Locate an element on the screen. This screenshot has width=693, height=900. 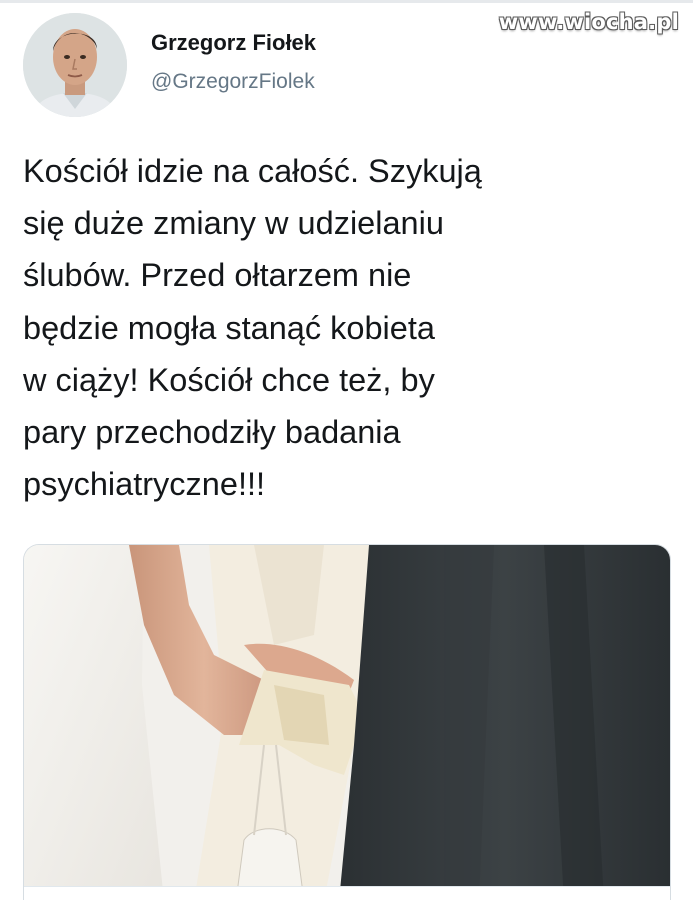
tweet-text-line: będzie mogła stanąć kobieta is located at coordinates (229, 327).